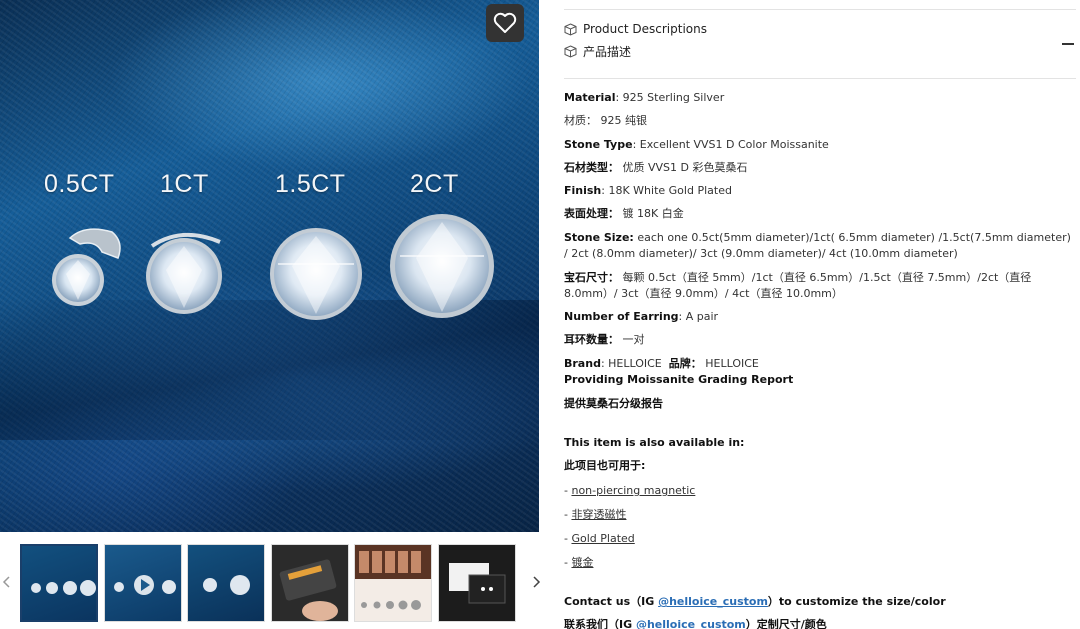 This screenshot has width=1080, height=629. I want to click on thumb-box, so click(477, 583).